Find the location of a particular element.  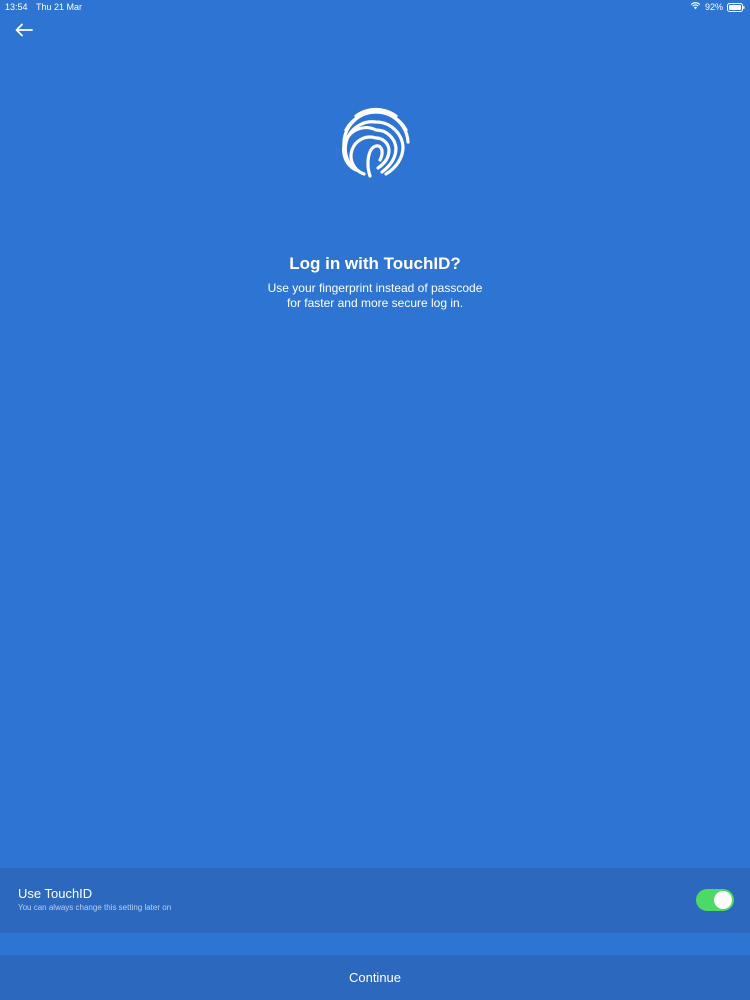

continue-label: Continue is located at coordinates (375, 977).